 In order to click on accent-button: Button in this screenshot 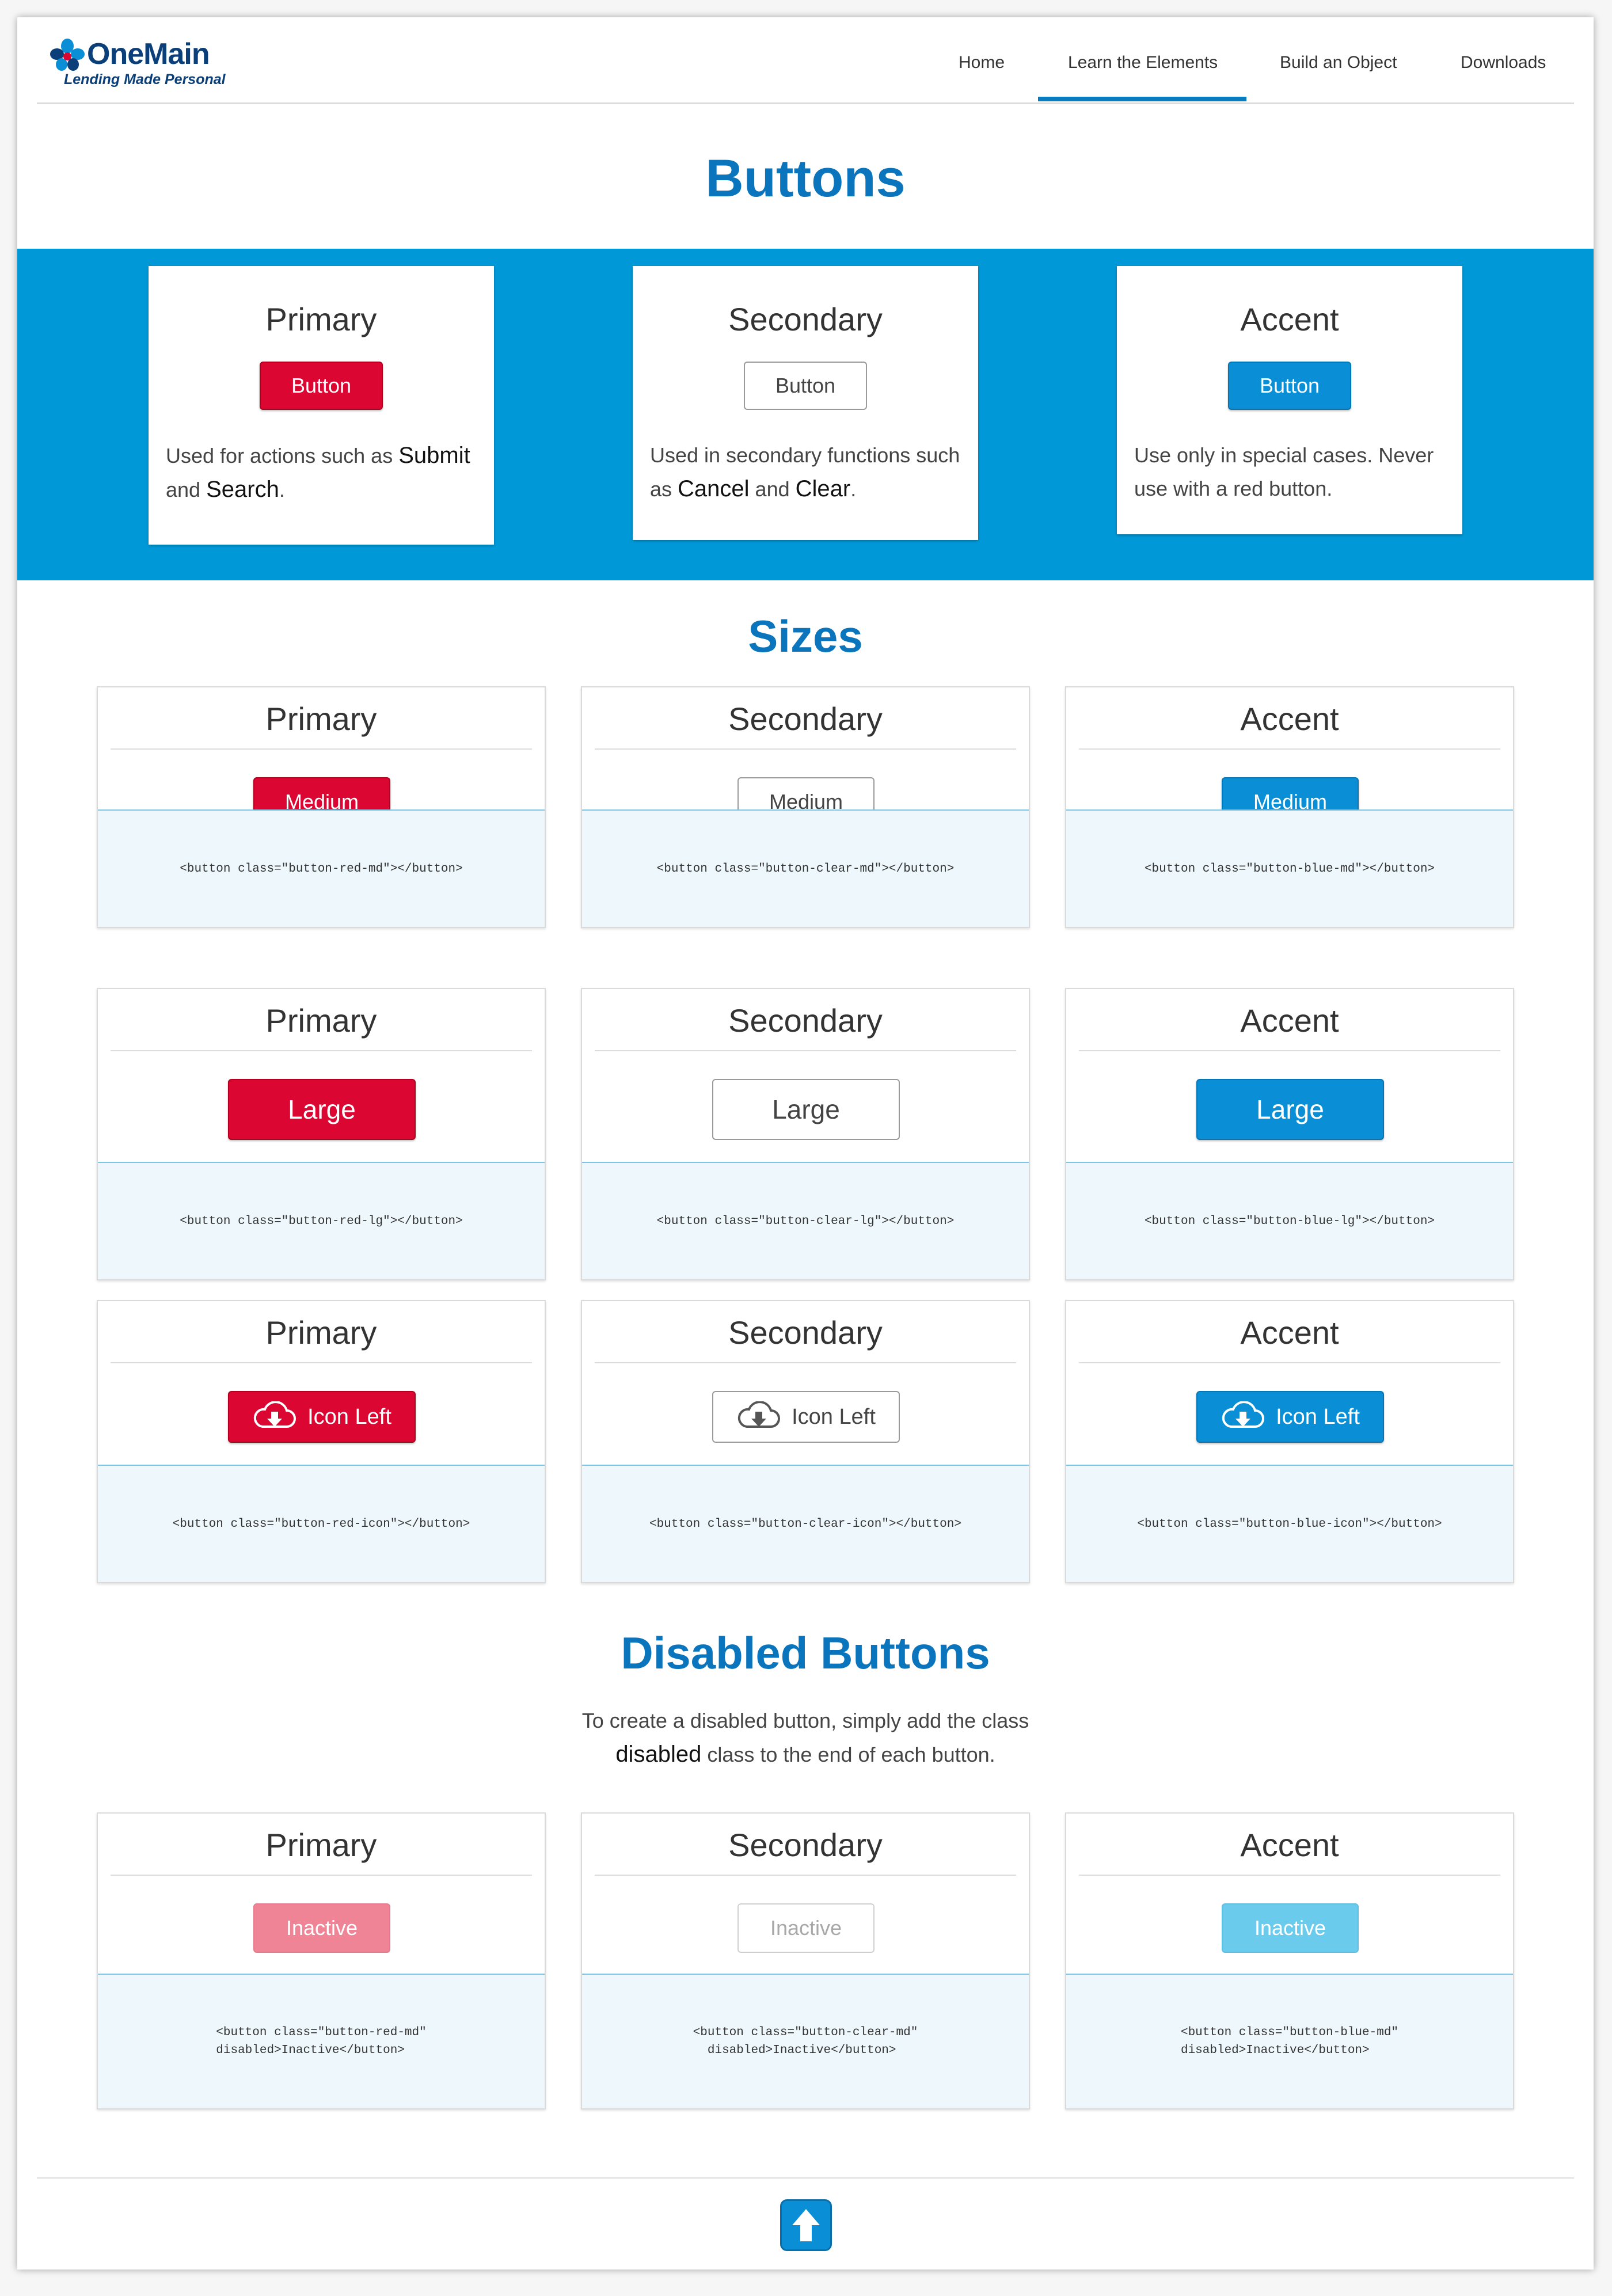, I will do `click(1289, 386)`.